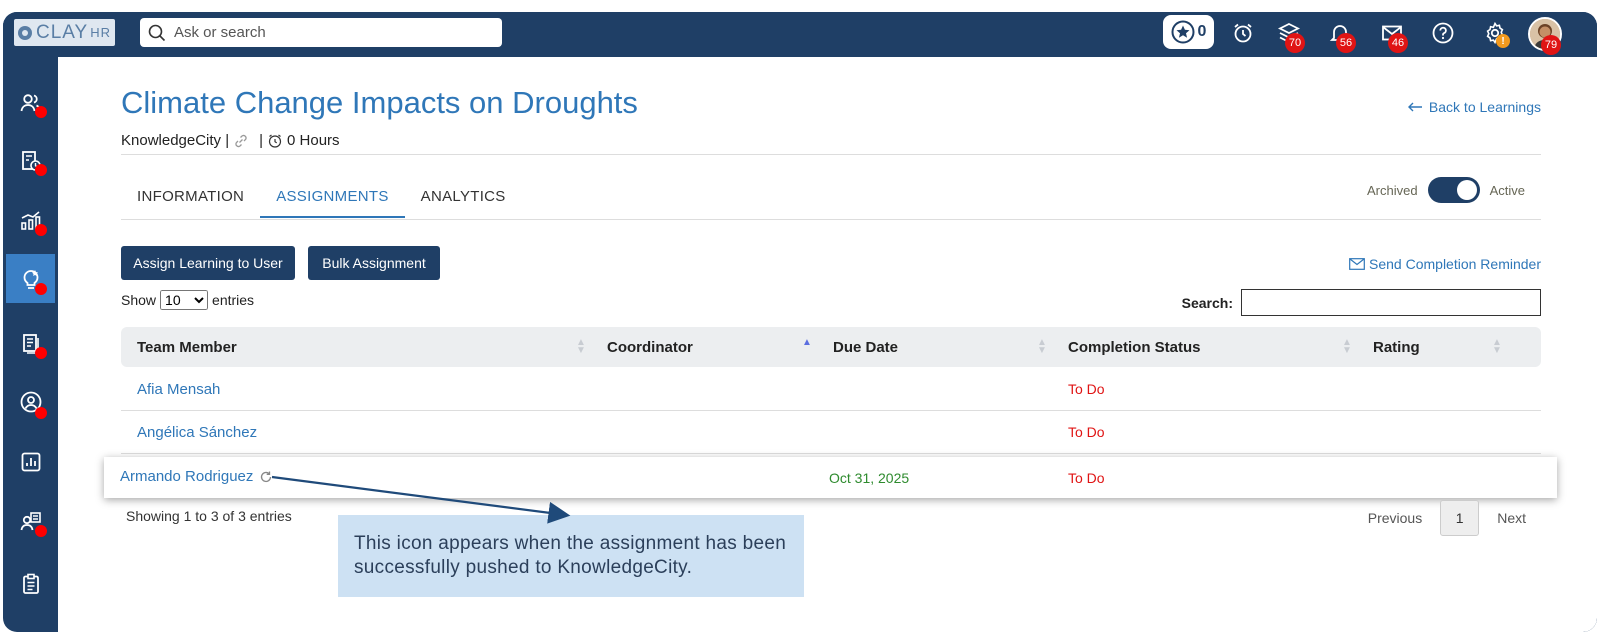  I want to click on clipboard-icon, so click(30, 583).